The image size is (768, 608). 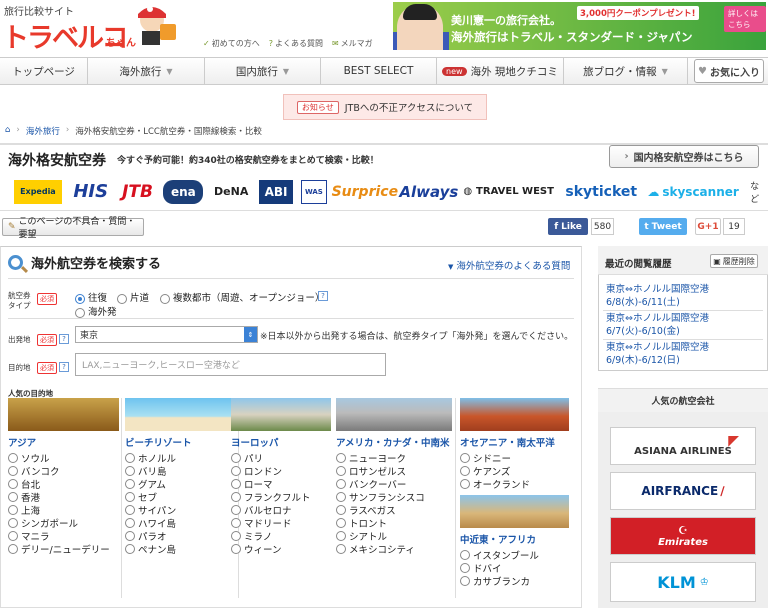 What do you see at coordinates (683, 536) in the screenshot?
I see `airline-emirates: ☪ Emirates` at bounding box center [683, 536].